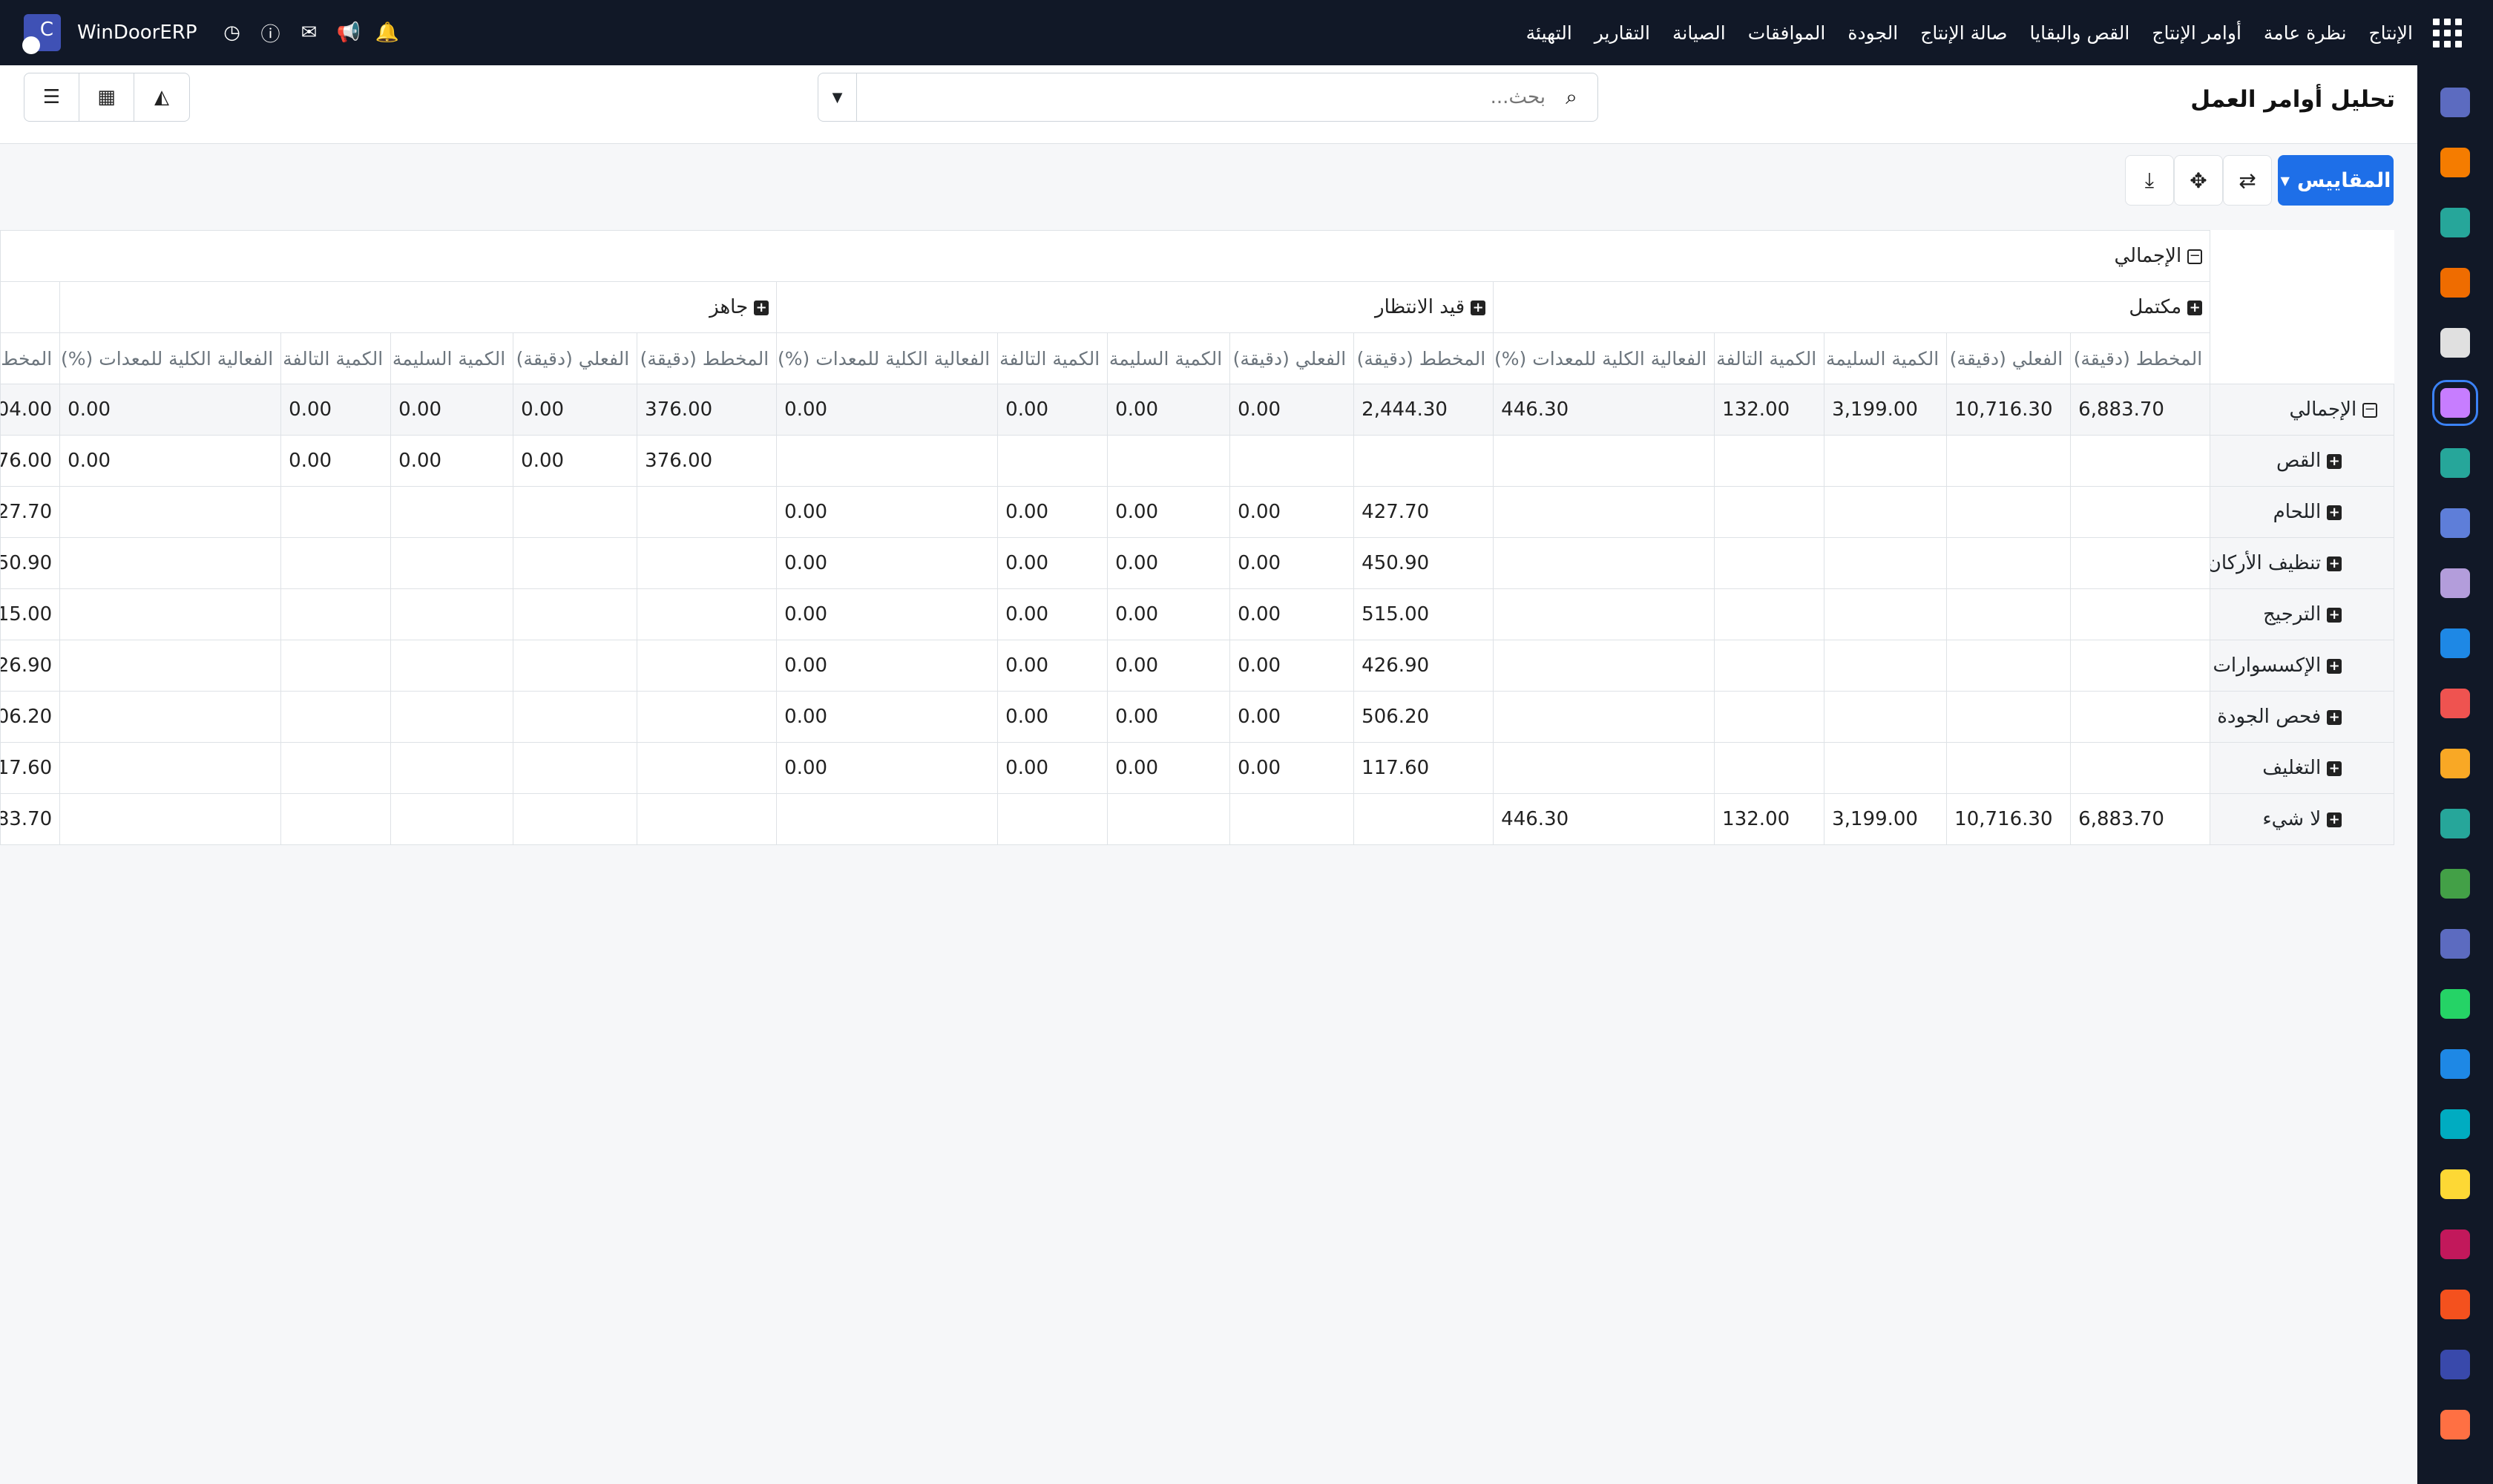 The height and width of the screenshot is (1484, 2493). Describe the element at coordinates (1787, 33) in the screenshot. I see `menu-item-approvals: الموافقات` at that location.